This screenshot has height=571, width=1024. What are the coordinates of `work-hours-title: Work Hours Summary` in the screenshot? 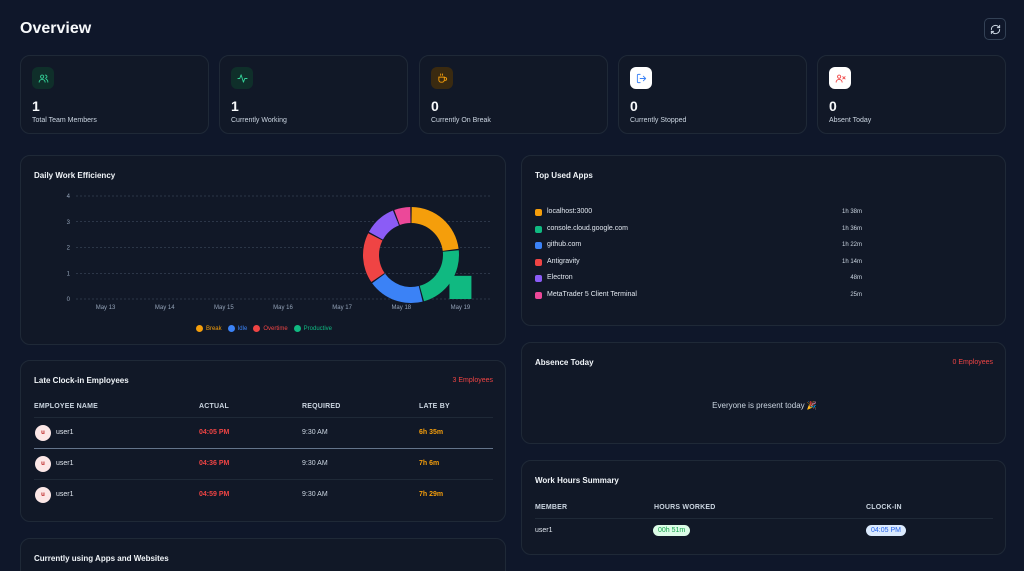 It's located at (577, 480).